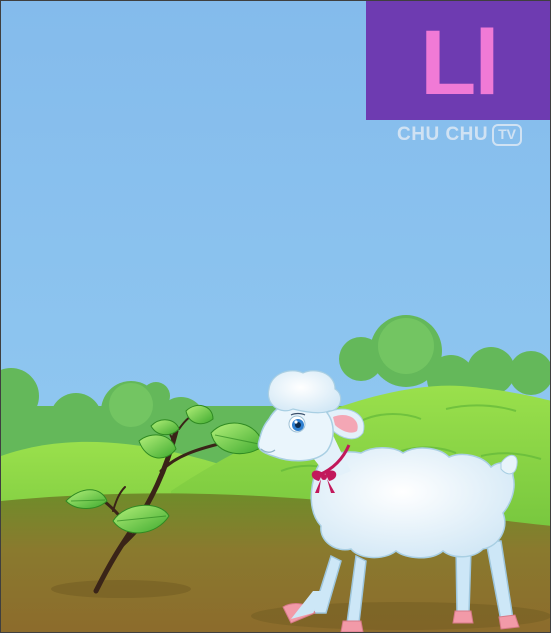  Describe the element at coordinates (507, 135) in the screenshot. I see `tv-badge: TV` at that location.